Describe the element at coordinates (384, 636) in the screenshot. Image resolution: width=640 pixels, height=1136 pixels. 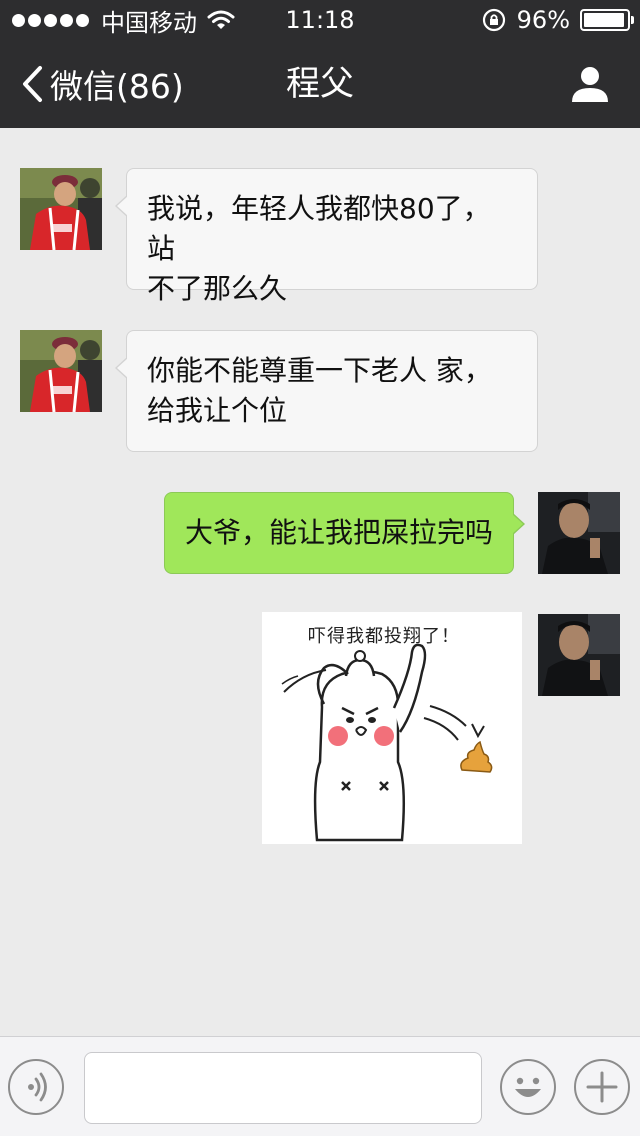
I see `sticker-caption: 吓得我都投翔了！` at that location.